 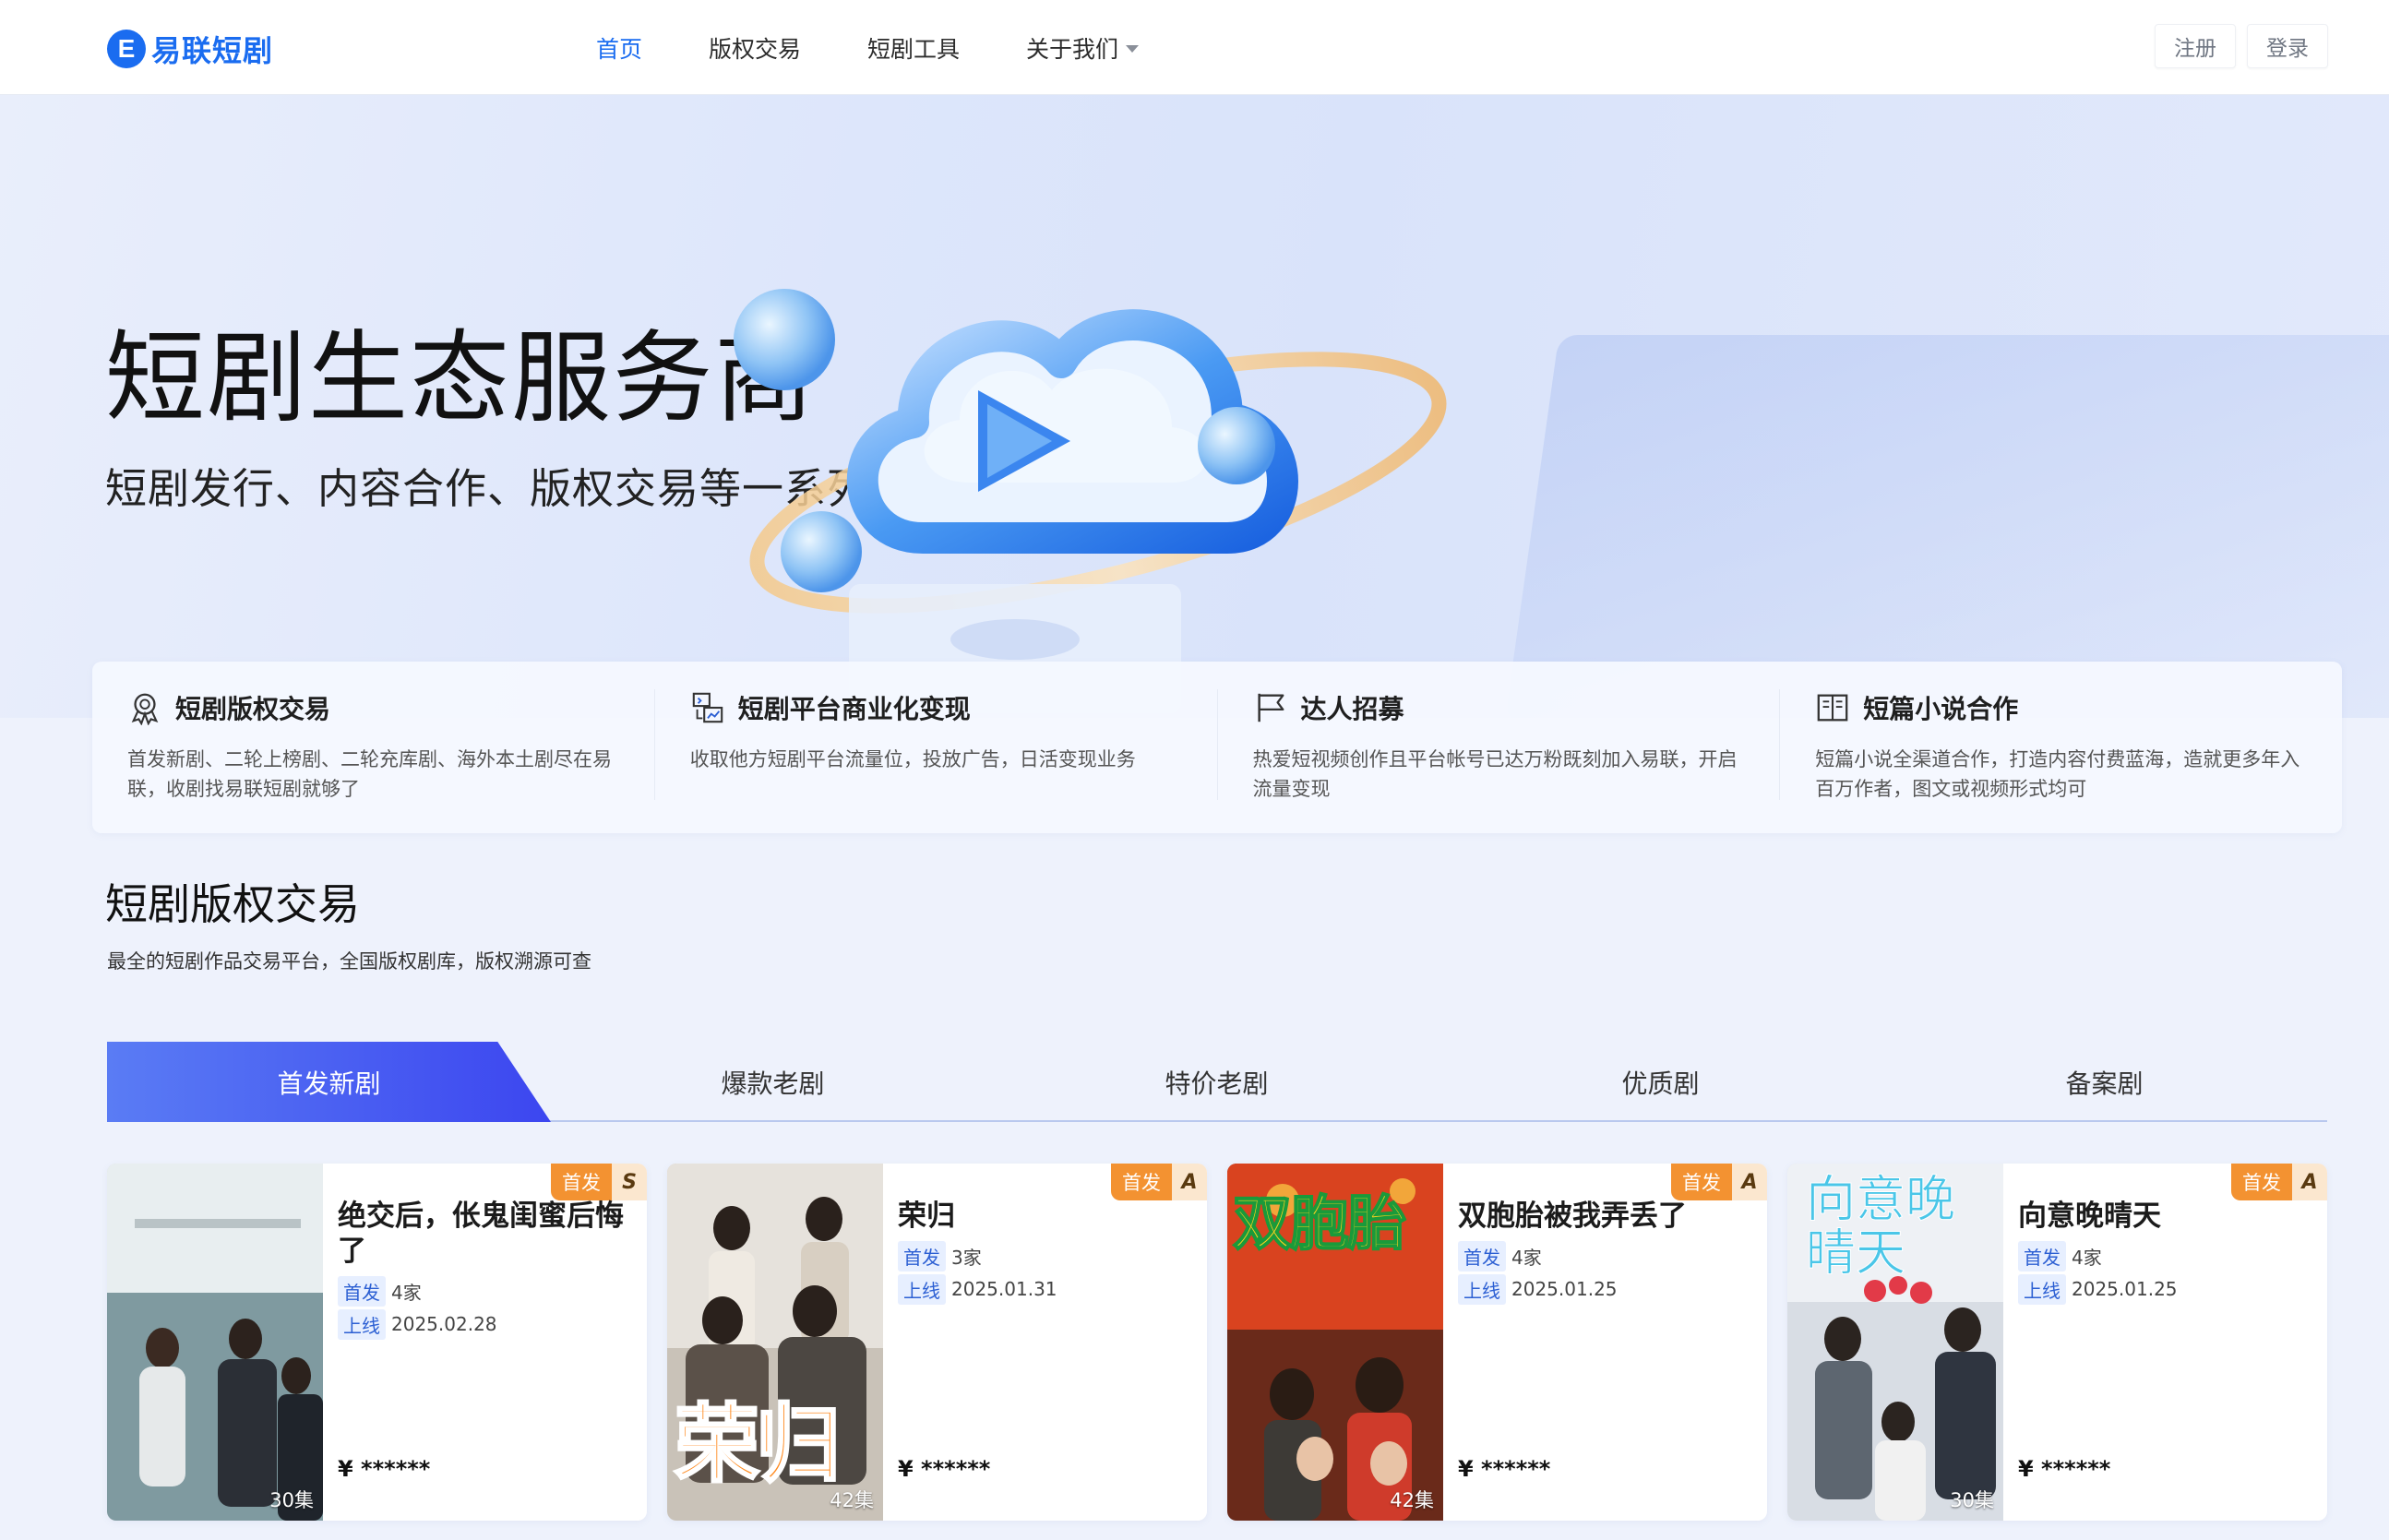 What do you see at coordinates (707, 707) in the screenshot?
I see `chart-icon` at bounding box center [707, 707].